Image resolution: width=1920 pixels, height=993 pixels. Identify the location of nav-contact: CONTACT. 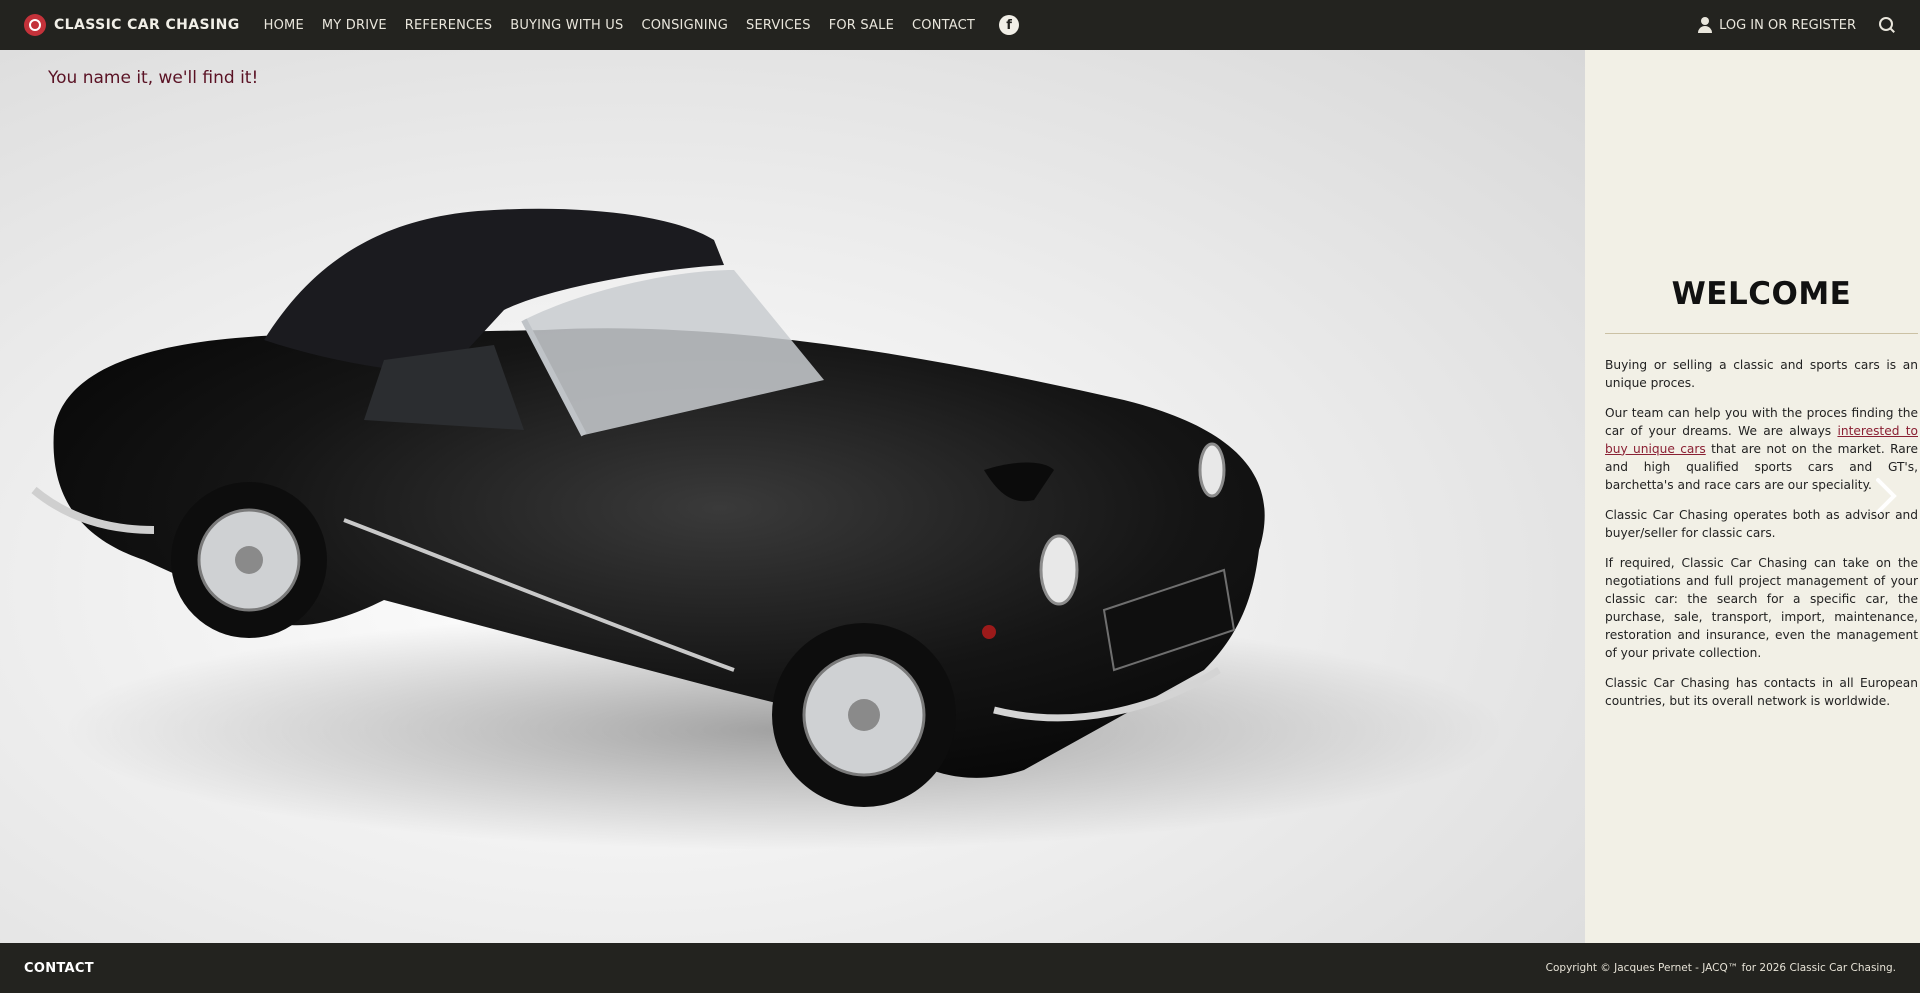
(943, 25).